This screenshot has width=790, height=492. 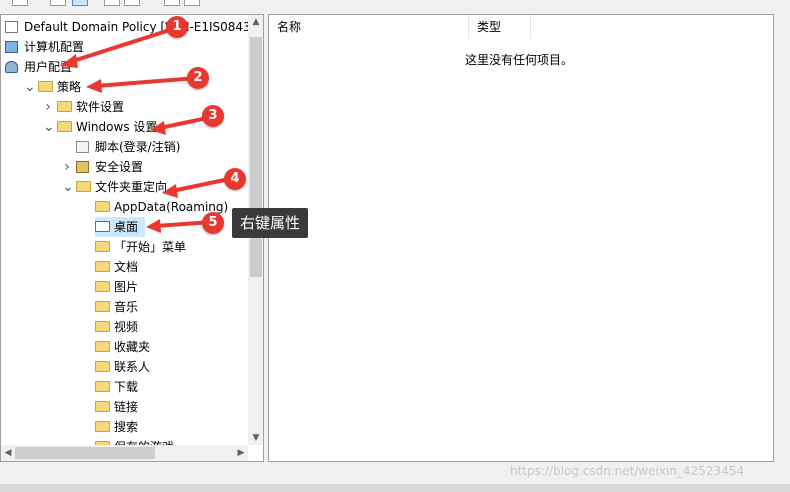 I want to click on tree-item: 图片, so click(x=124, y=287).